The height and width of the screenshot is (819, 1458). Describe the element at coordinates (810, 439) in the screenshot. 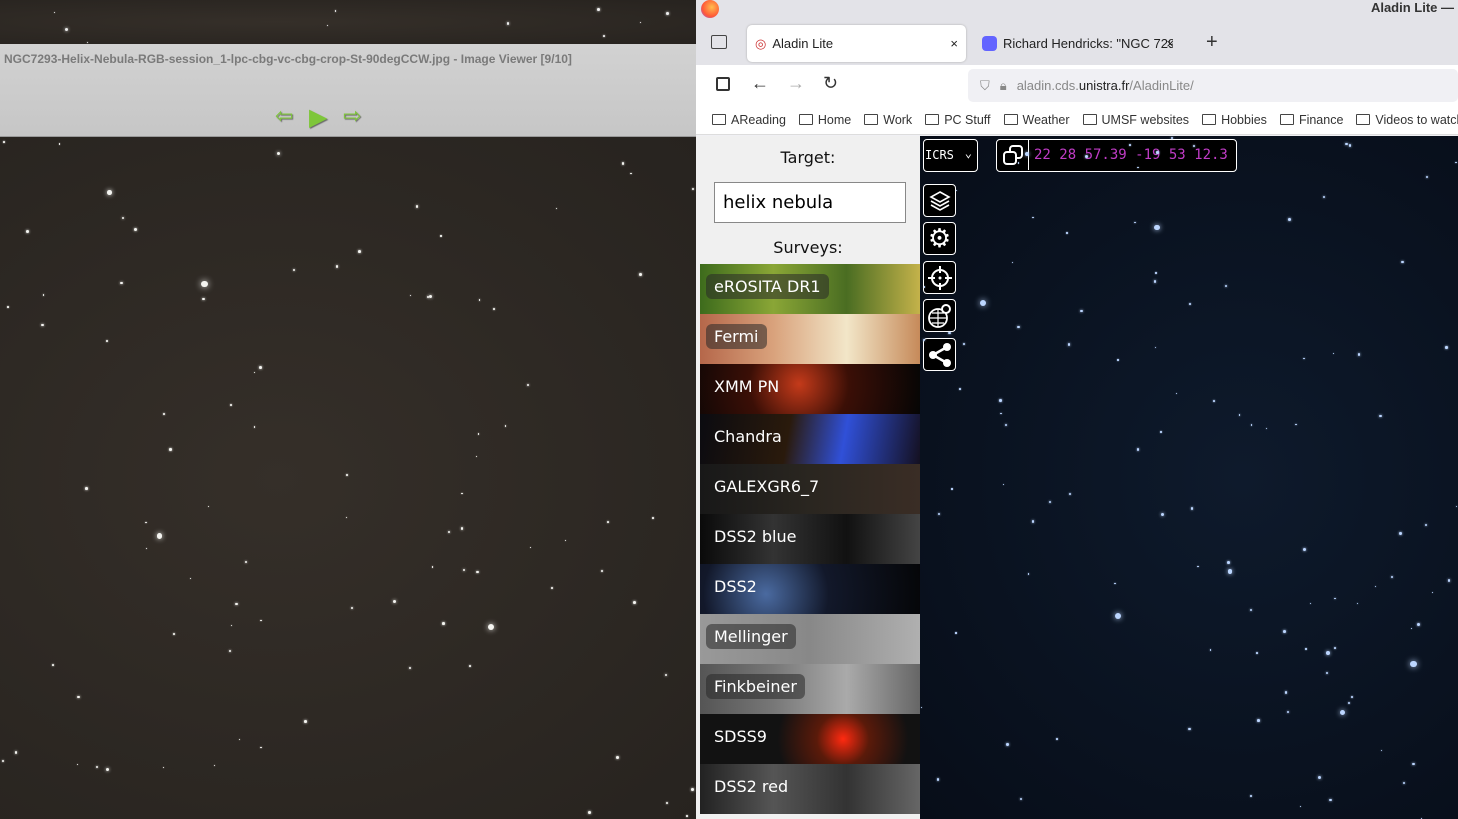

I see `survey-item: Chandra` at that location.